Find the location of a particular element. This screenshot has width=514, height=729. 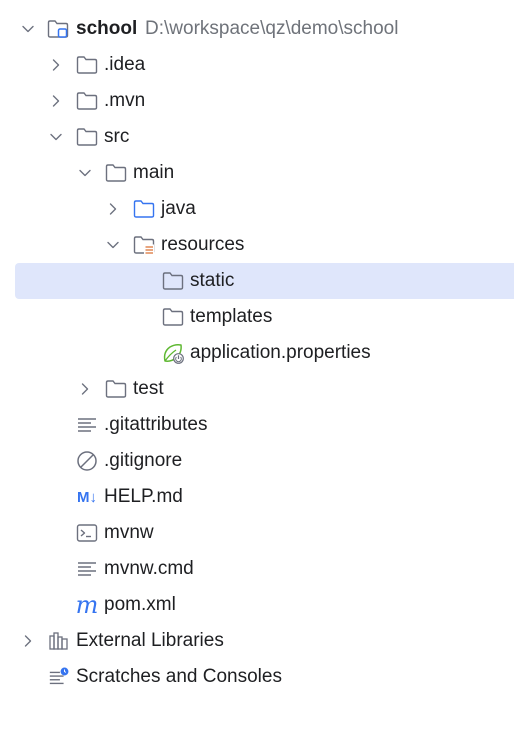

source-folder-icon is located at coordinates (144, 209).